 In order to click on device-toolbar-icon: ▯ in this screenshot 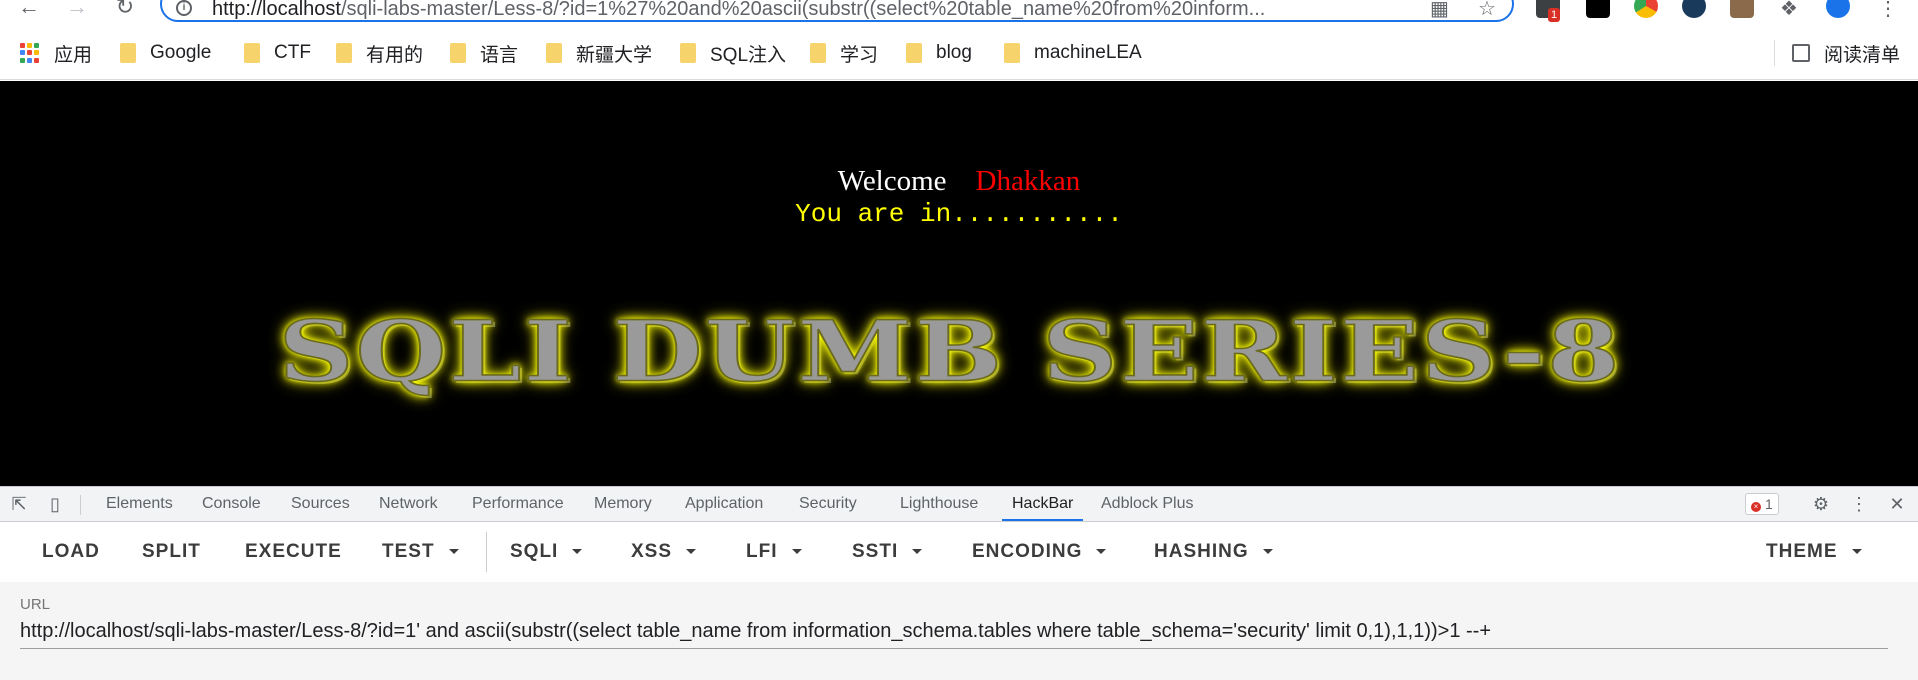, I will do `click(55, 504)`.